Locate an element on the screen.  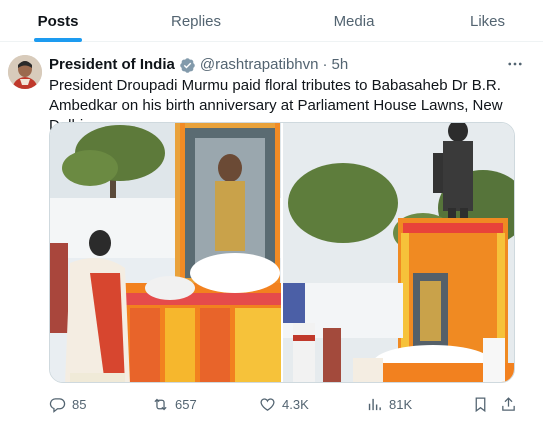
tab-media: Media is located at coordinates (354, 21).